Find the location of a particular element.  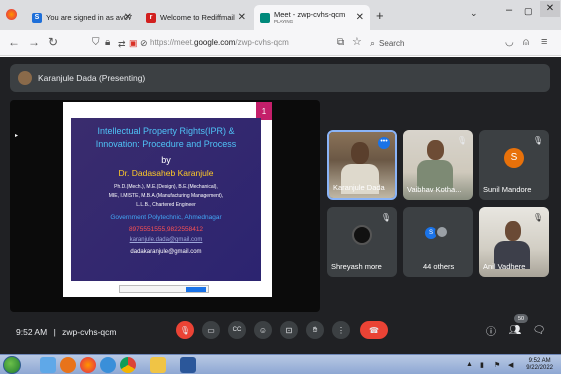

list-all-tabs-icon: ⌄ is located at coordinates (474, 13).